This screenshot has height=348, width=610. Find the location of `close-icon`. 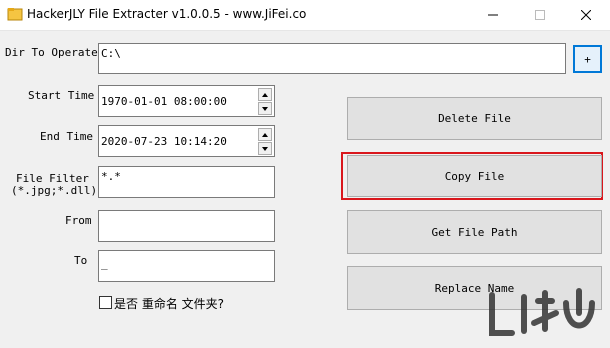

close-icon is located at coordinates (586, 15).